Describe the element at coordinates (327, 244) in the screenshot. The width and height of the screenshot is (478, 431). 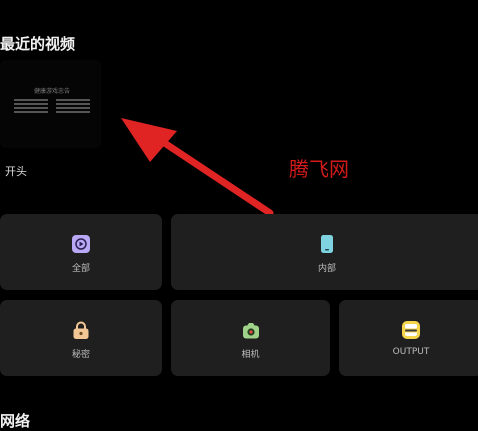
I see `phone-icon` at that location.